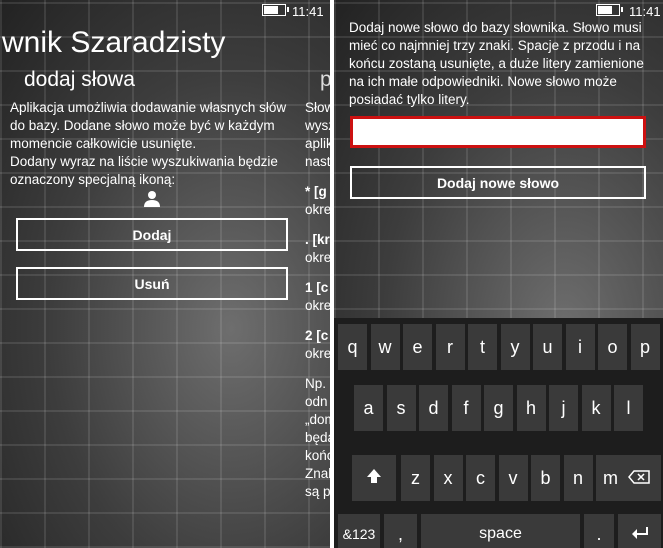 Image resolution: width=663 pixels, height=548 pixels. Describe the element at coordinates (640, 534) in the screenshot. I see `enter-icon` at that location.